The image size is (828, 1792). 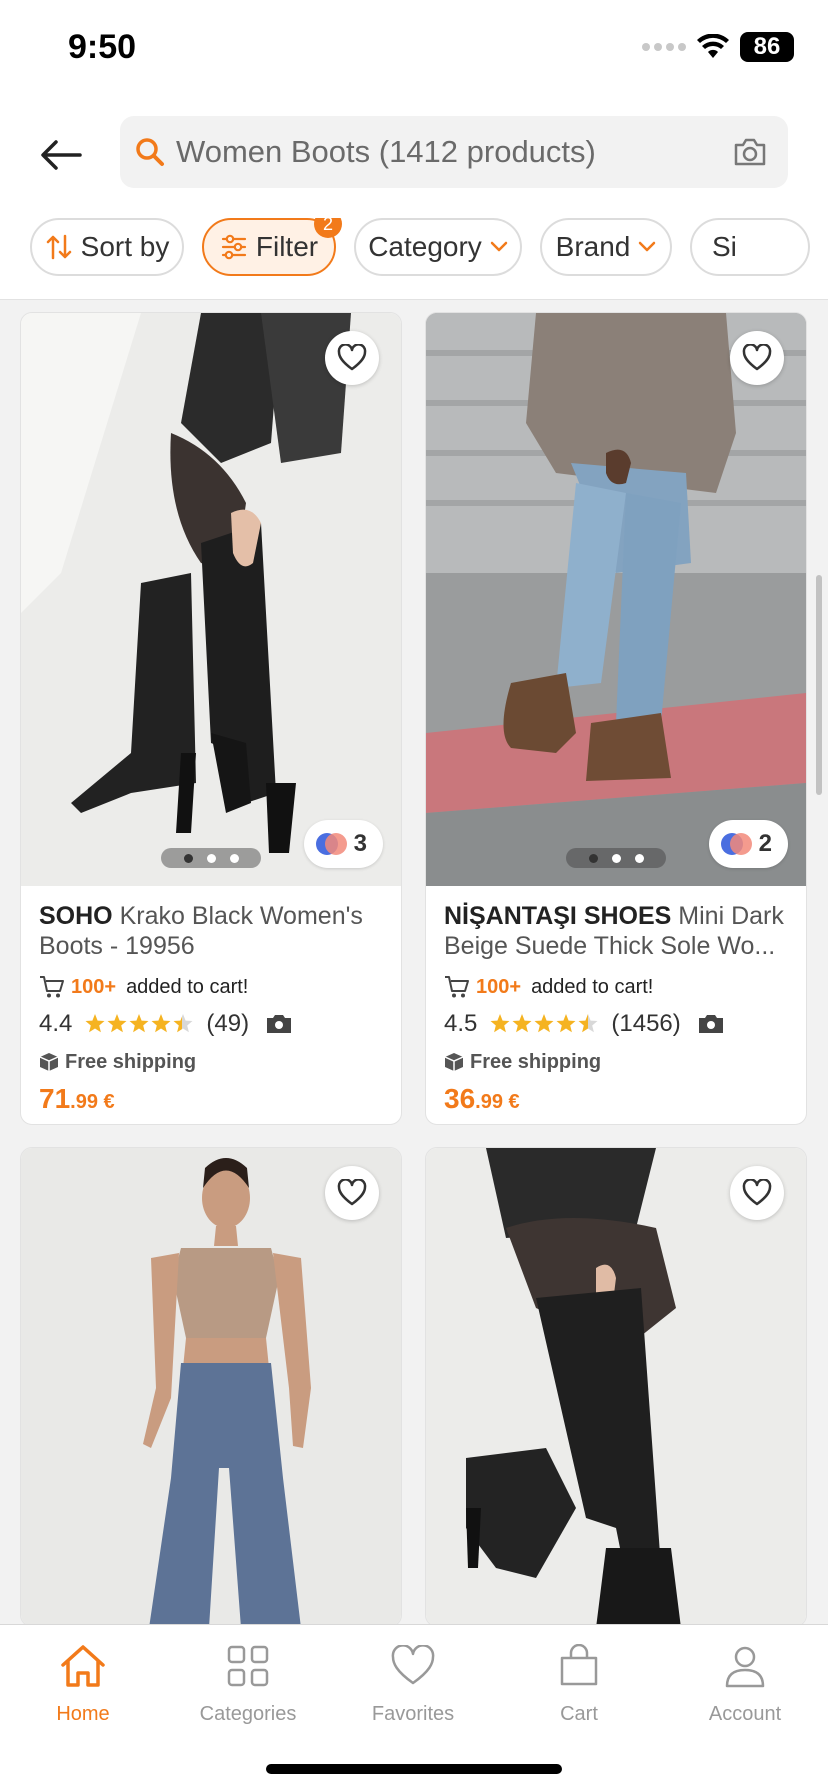 What do you see at coordinates (212, 1099) in the screenshot?
I see `product-price: 71.99 €` at bounding box center [212, 1099].